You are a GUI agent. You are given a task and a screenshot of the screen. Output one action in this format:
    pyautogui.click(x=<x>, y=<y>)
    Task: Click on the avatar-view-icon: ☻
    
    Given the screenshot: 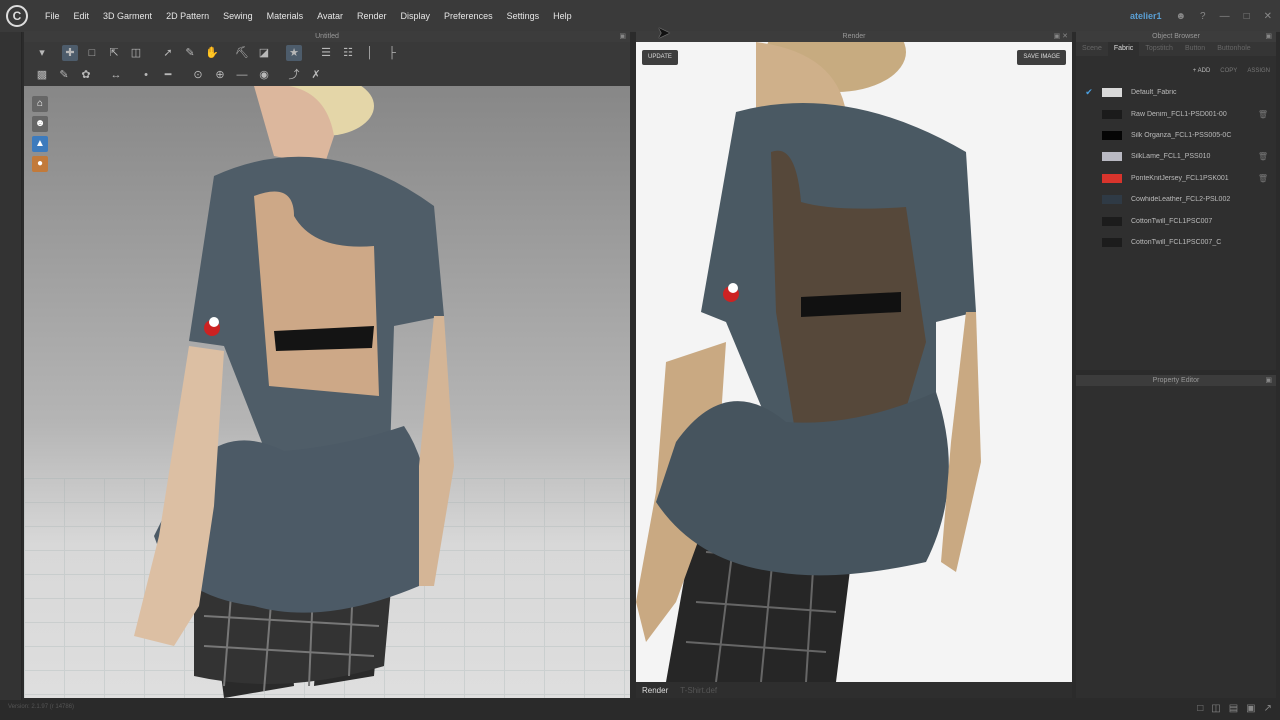 What is the action you would take?
    pyautogui.click(x=40, y=124)
    